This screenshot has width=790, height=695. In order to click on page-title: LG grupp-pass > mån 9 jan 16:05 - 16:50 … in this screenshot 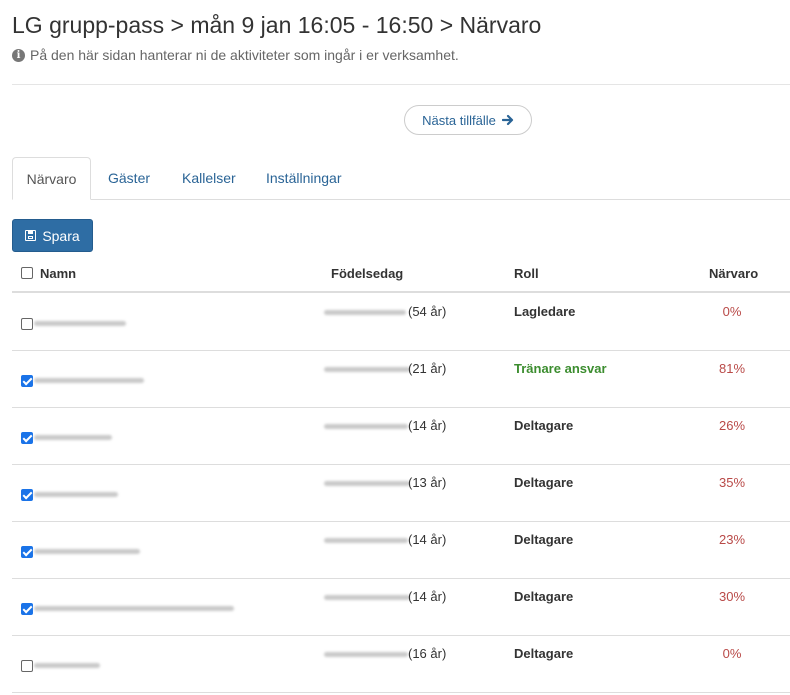, I will do `click(277, 25)`.